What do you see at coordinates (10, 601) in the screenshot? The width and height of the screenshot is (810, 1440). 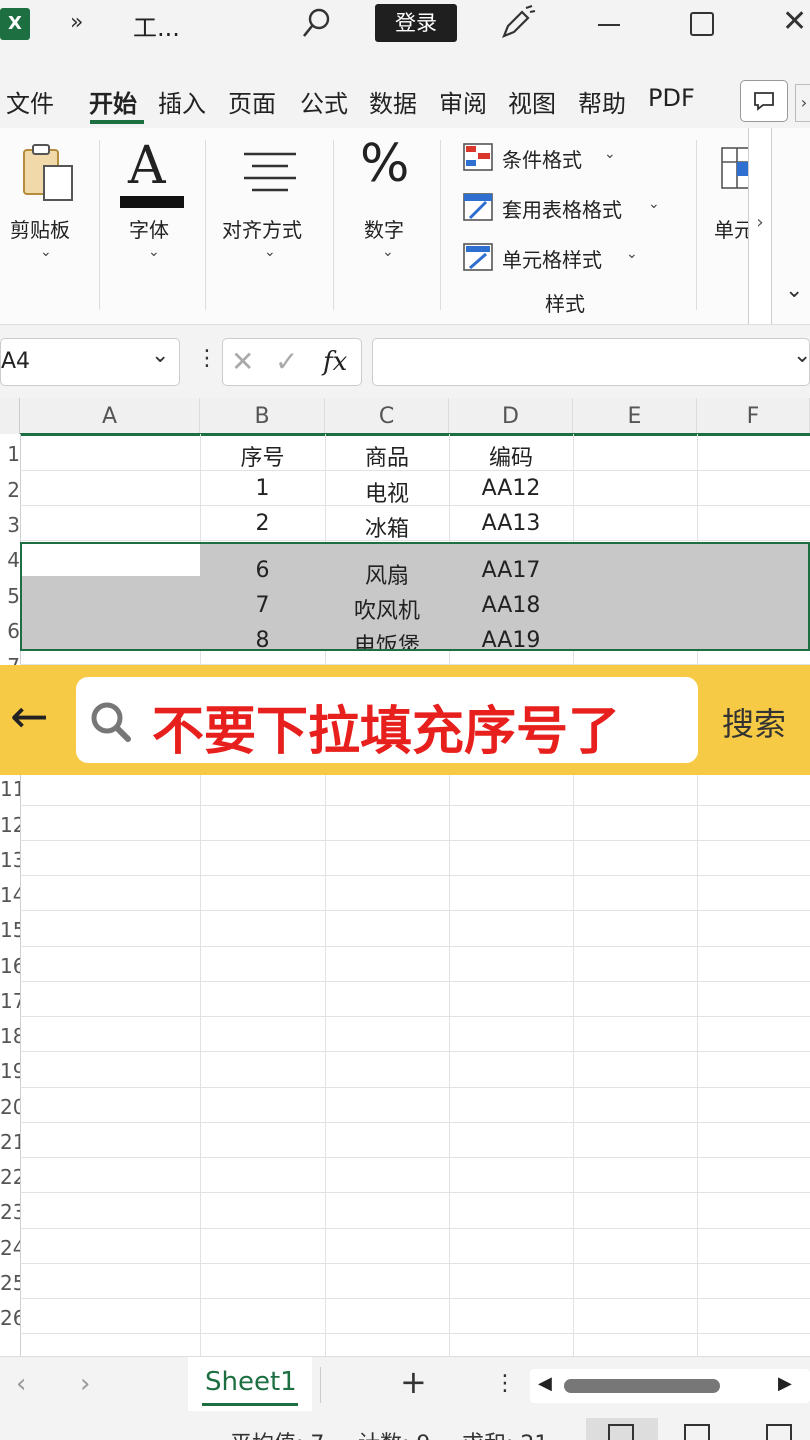 I see `row-header: 5` at bounding box center [10, 601].